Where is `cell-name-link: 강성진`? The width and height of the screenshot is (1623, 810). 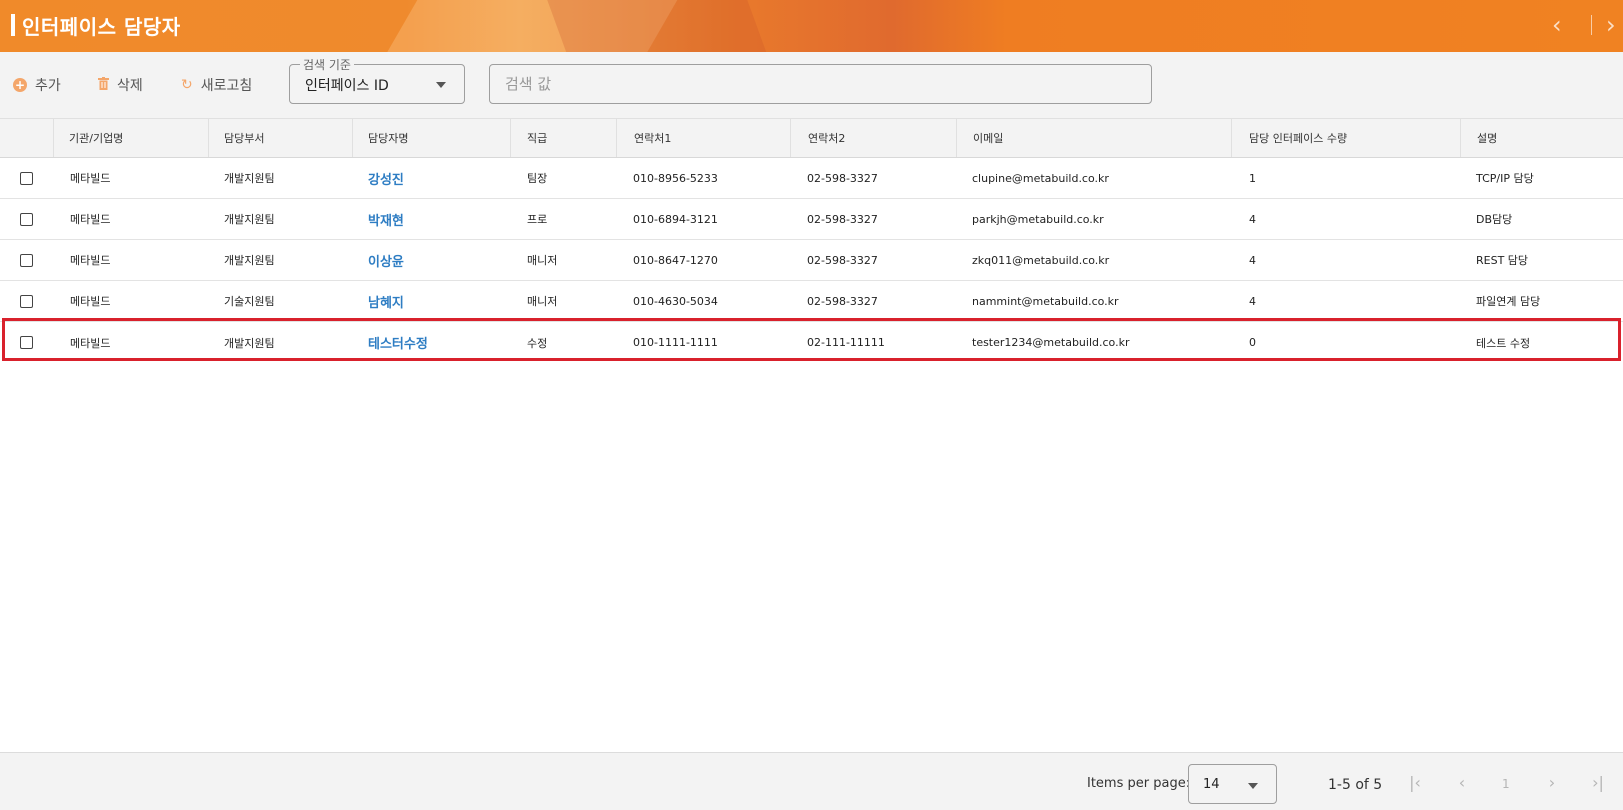
cell-name-link: 강성진 is located at coordinates (386, 178).